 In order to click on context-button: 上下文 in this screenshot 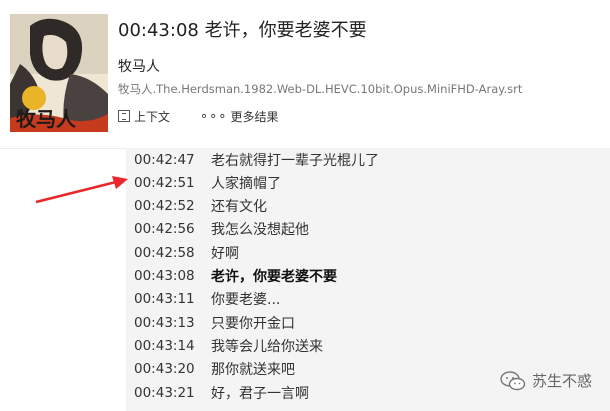, I will do `click(144, 116)`.